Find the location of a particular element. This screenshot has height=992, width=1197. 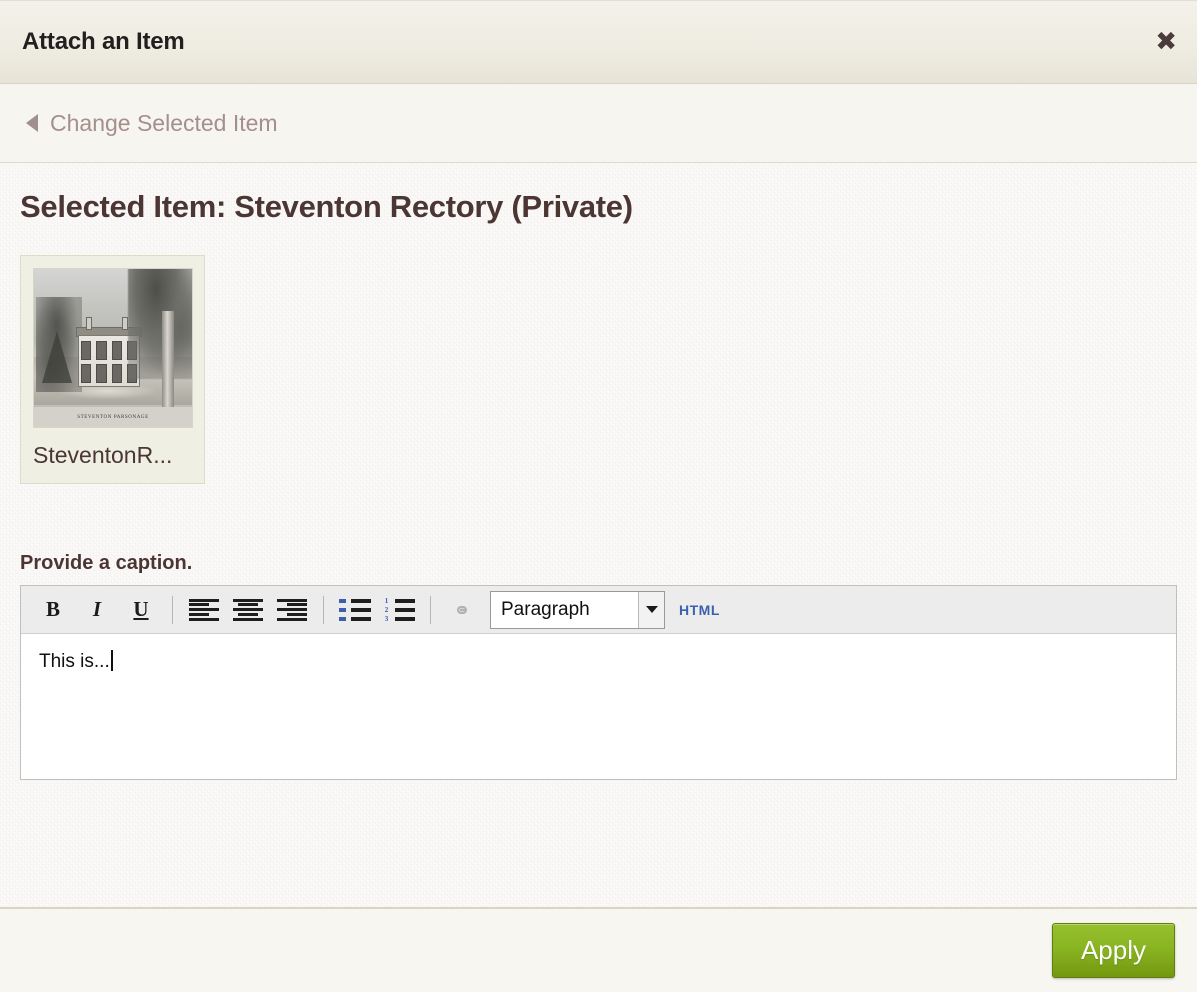

format-select-value: Paragraph is located at coordinates (545, 609).